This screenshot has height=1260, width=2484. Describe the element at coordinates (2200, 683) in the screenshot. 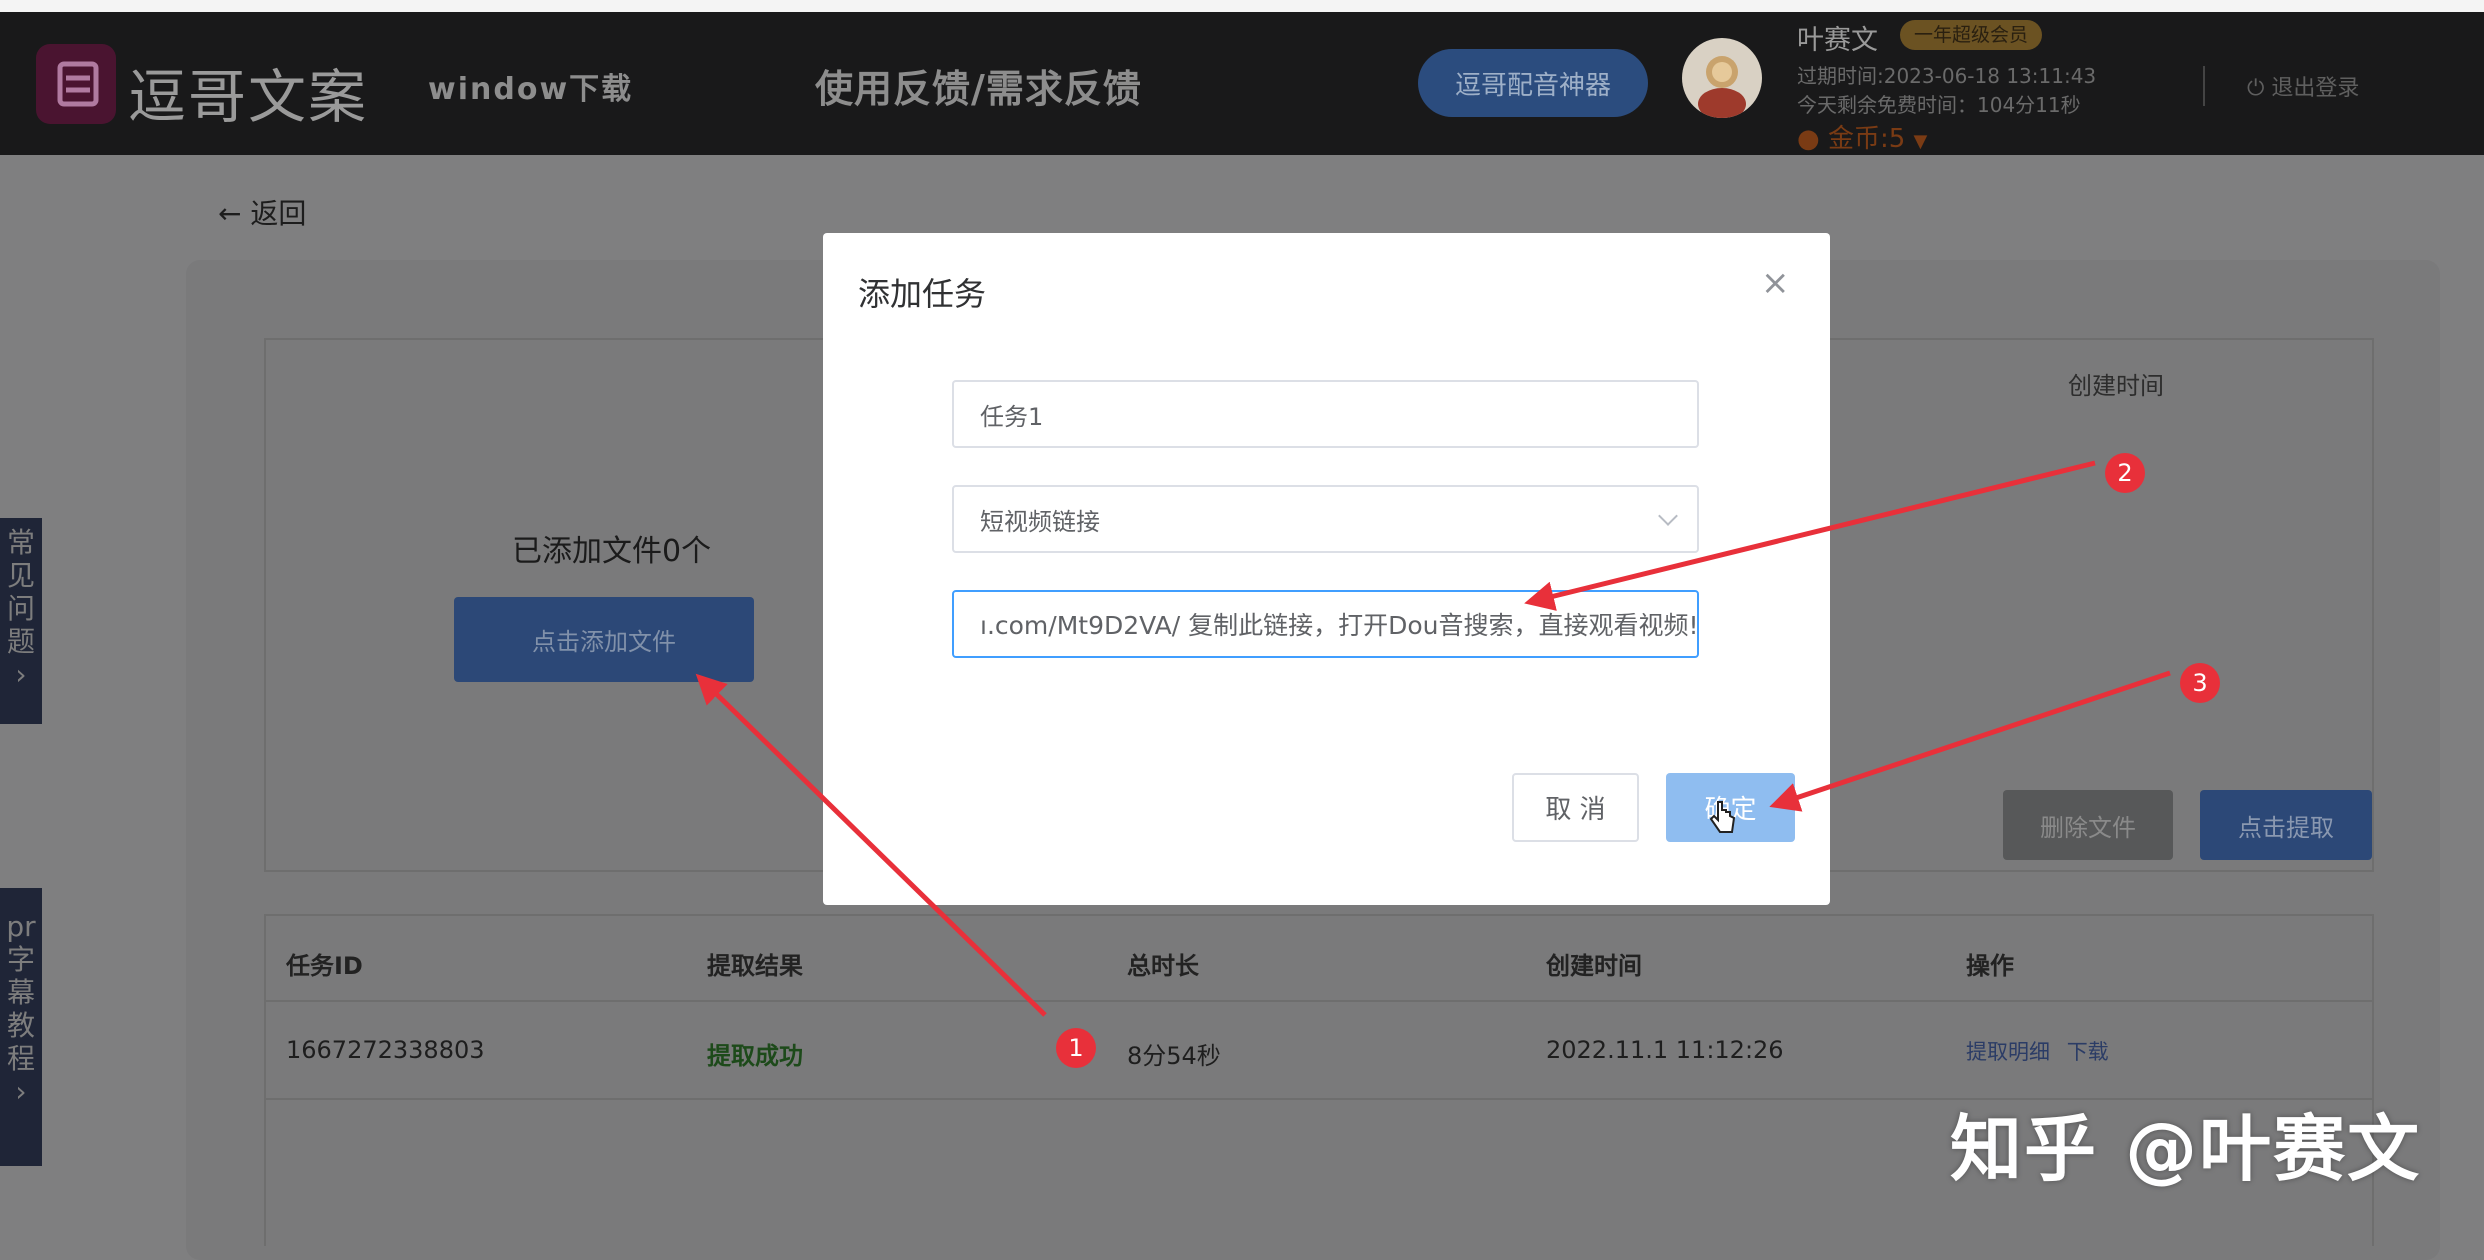

I see `annotation-marker: 3` at that location.